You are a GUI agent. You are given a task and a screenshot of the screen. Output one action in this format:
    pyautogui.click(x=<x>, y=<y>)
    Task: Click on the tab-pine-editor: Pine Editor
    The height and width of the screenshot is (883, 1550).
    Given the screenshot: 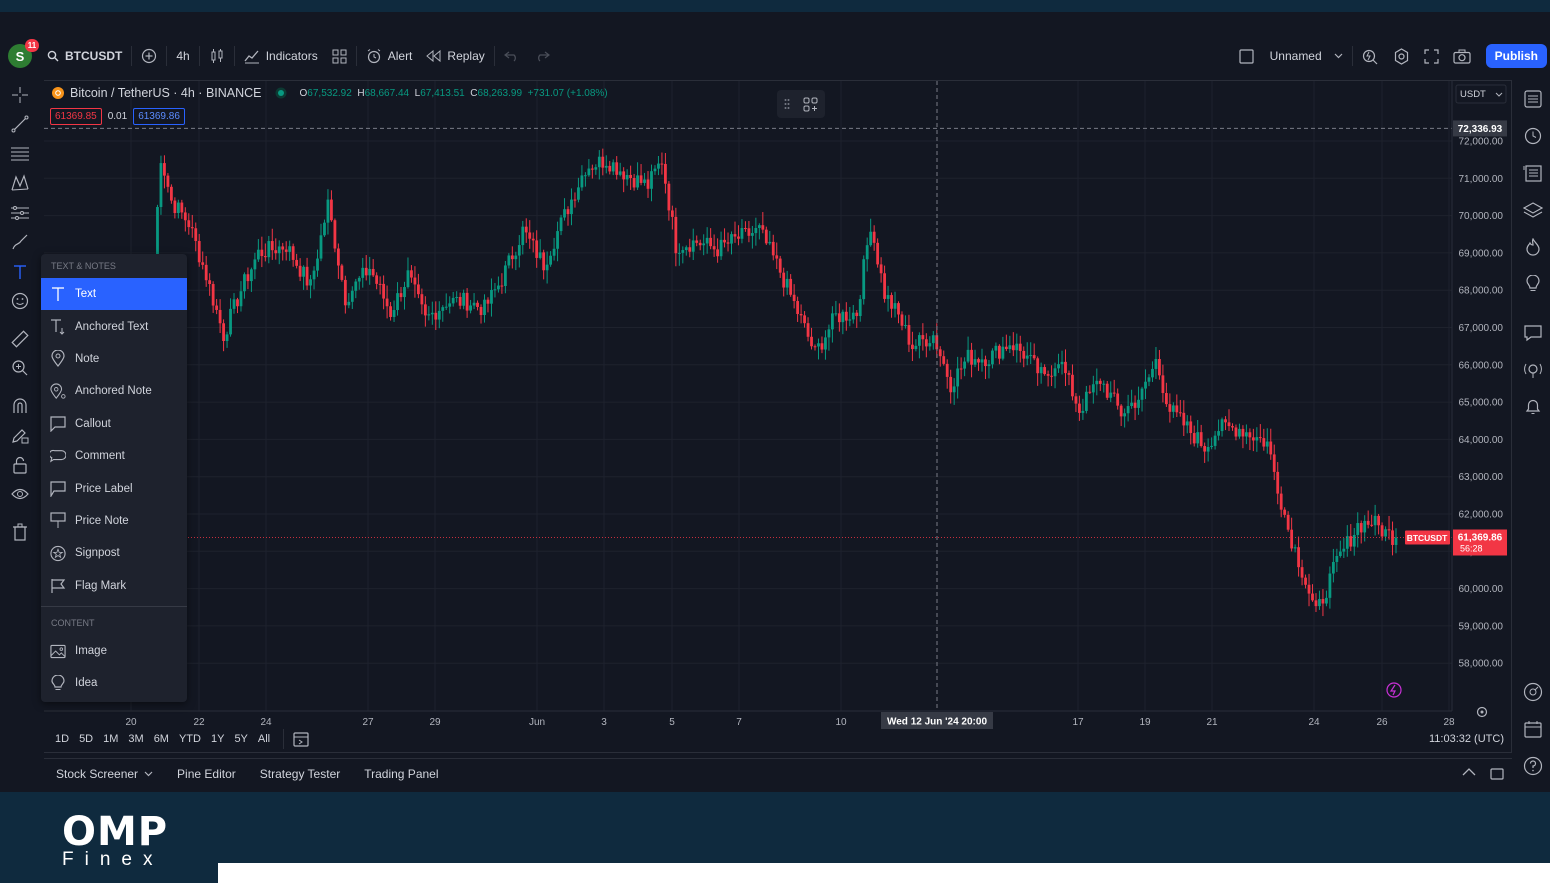 What is the action you would take?
    pyautogui.click(x=206, y=774)
    